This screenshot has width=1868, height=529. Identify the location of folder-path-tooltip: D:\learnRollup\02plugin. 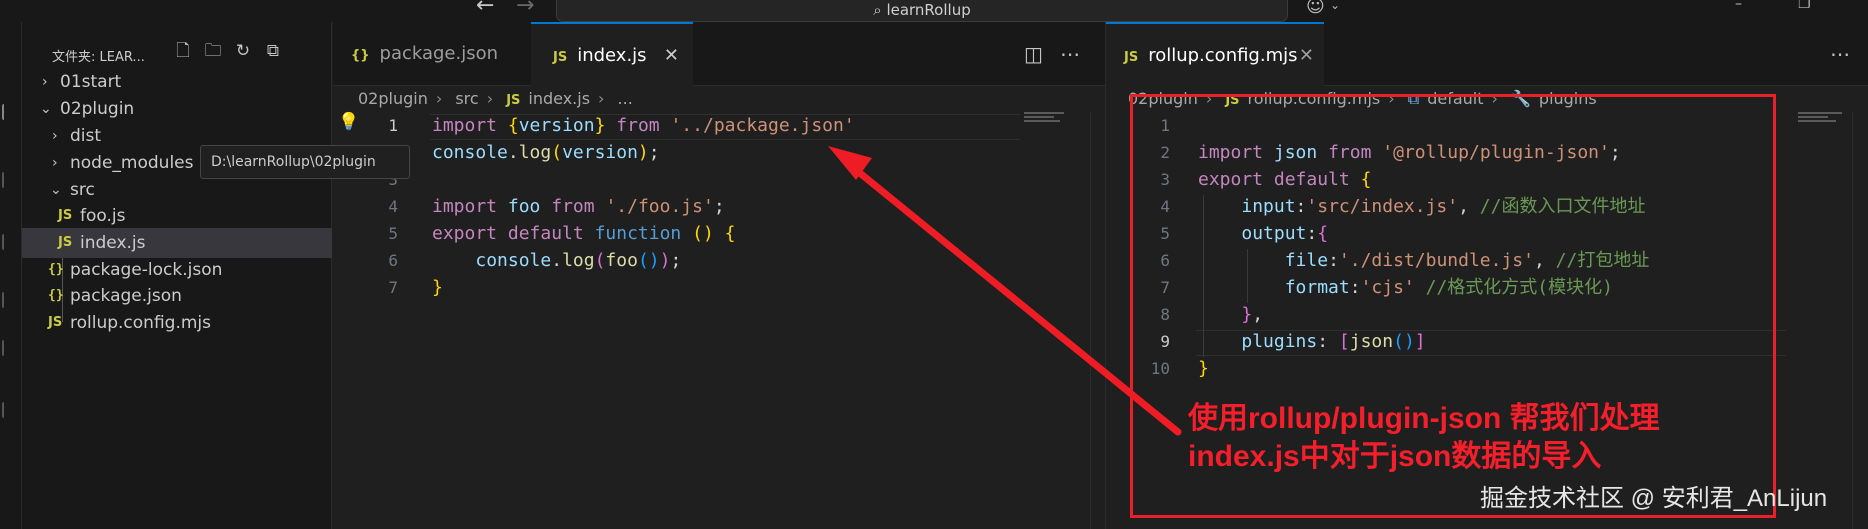
(305, 162).